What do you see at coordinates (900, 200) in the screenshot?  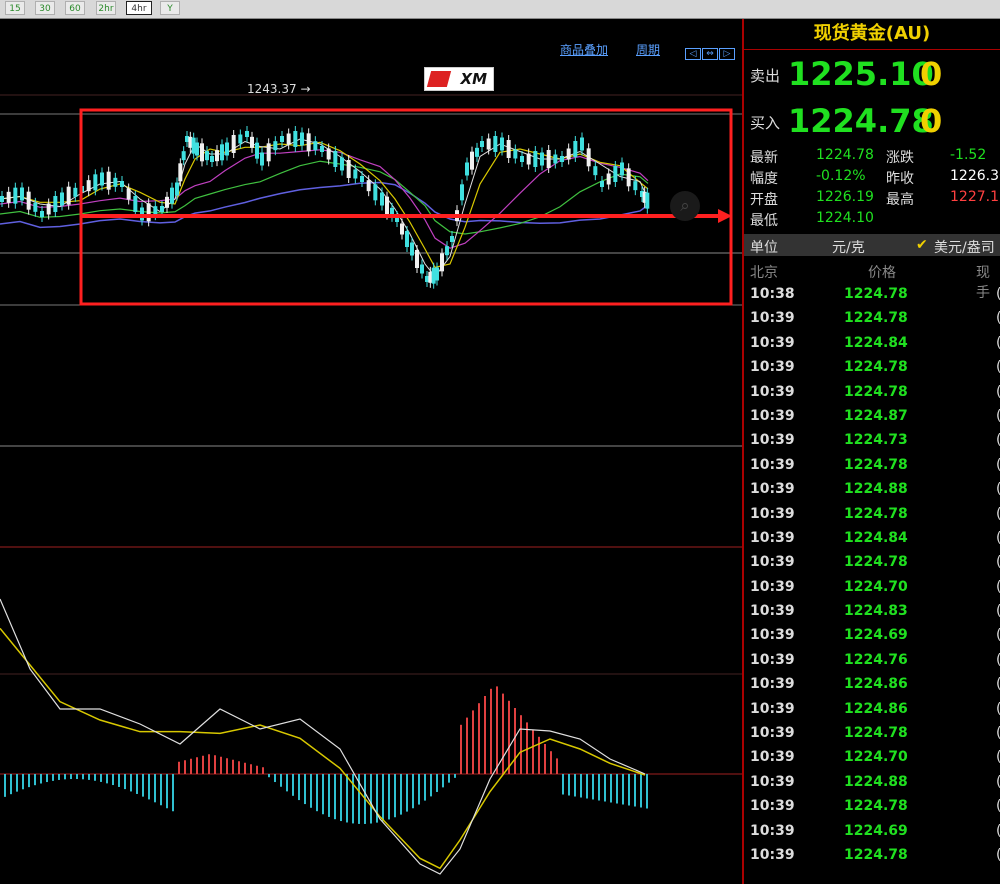 I see `stat-label: 最高` at bounding box center [900, 200].